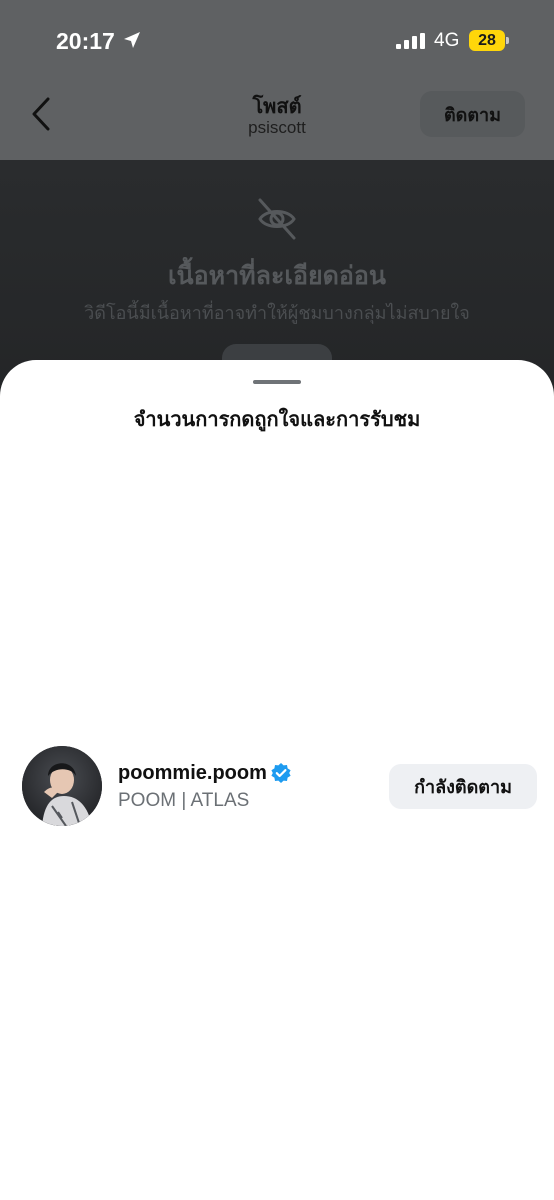  I want to click on network-label: 4G, so click(447, 40).